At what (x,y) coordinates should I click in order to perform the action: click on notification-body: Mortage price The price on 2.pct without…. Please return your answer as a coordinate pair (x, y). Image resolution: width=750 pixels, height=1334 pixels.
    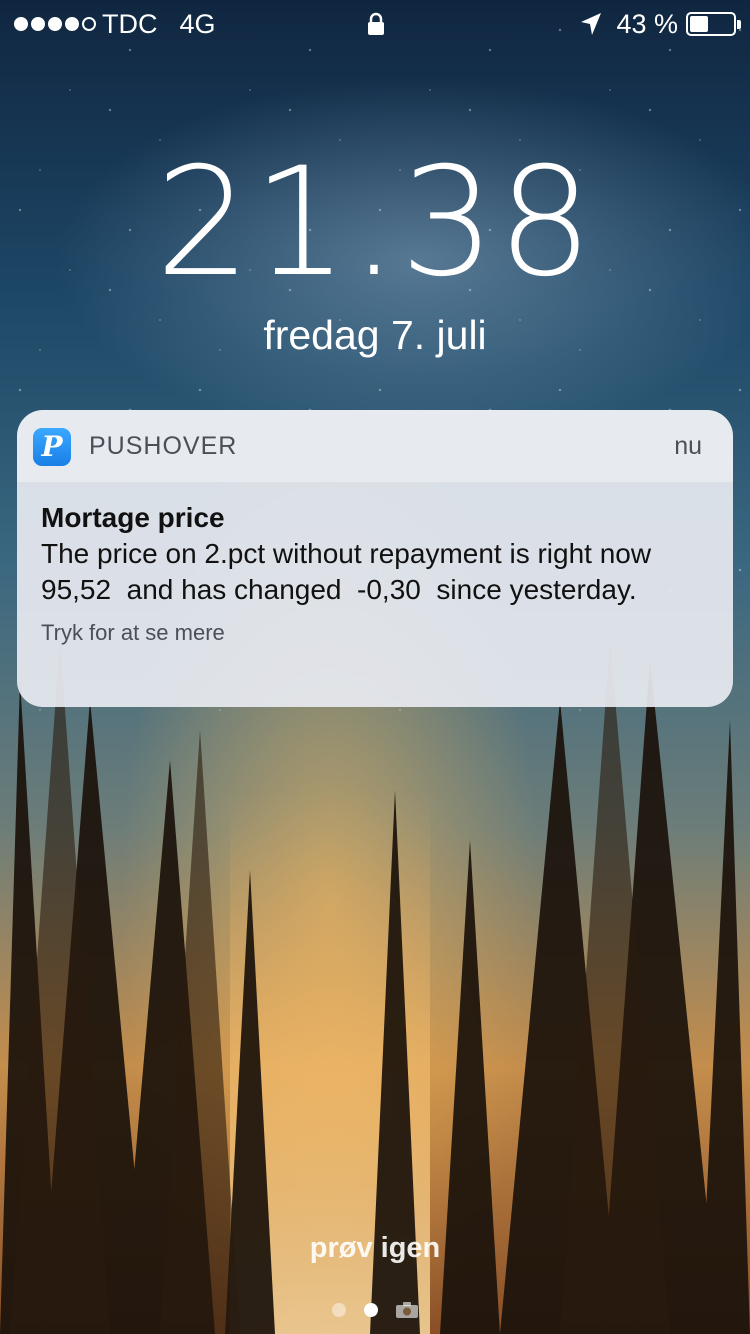
    Looking at the image, I should click on (375, 564).